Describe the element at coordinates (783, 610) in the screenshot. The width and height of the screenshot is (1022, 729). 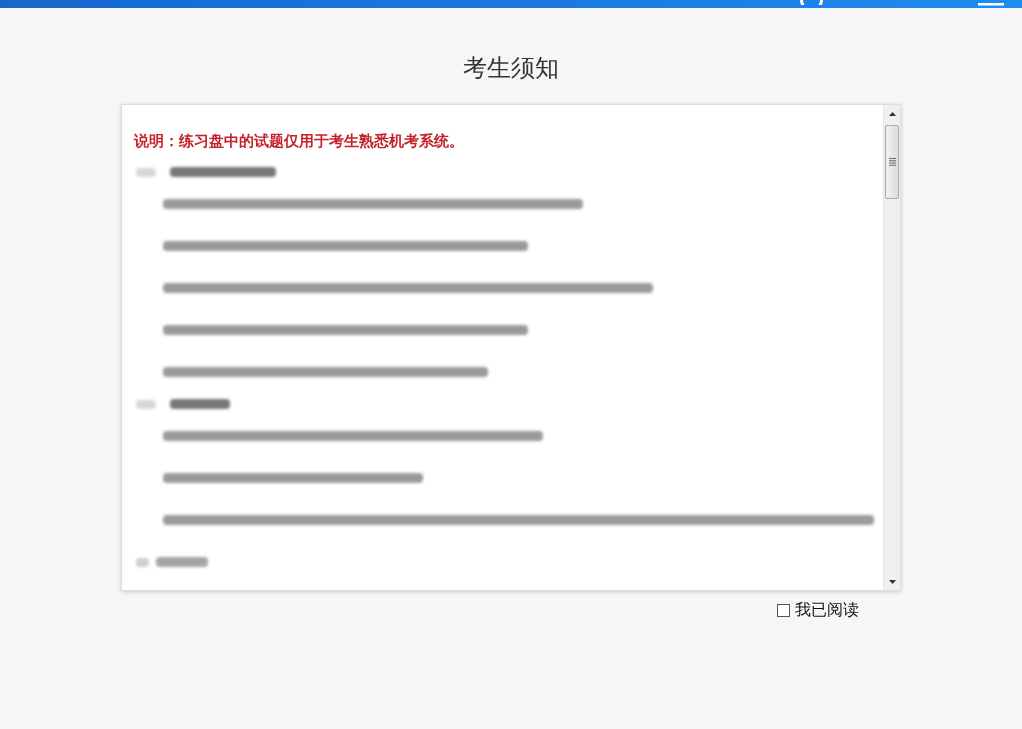
I see `checkbox` at that location.